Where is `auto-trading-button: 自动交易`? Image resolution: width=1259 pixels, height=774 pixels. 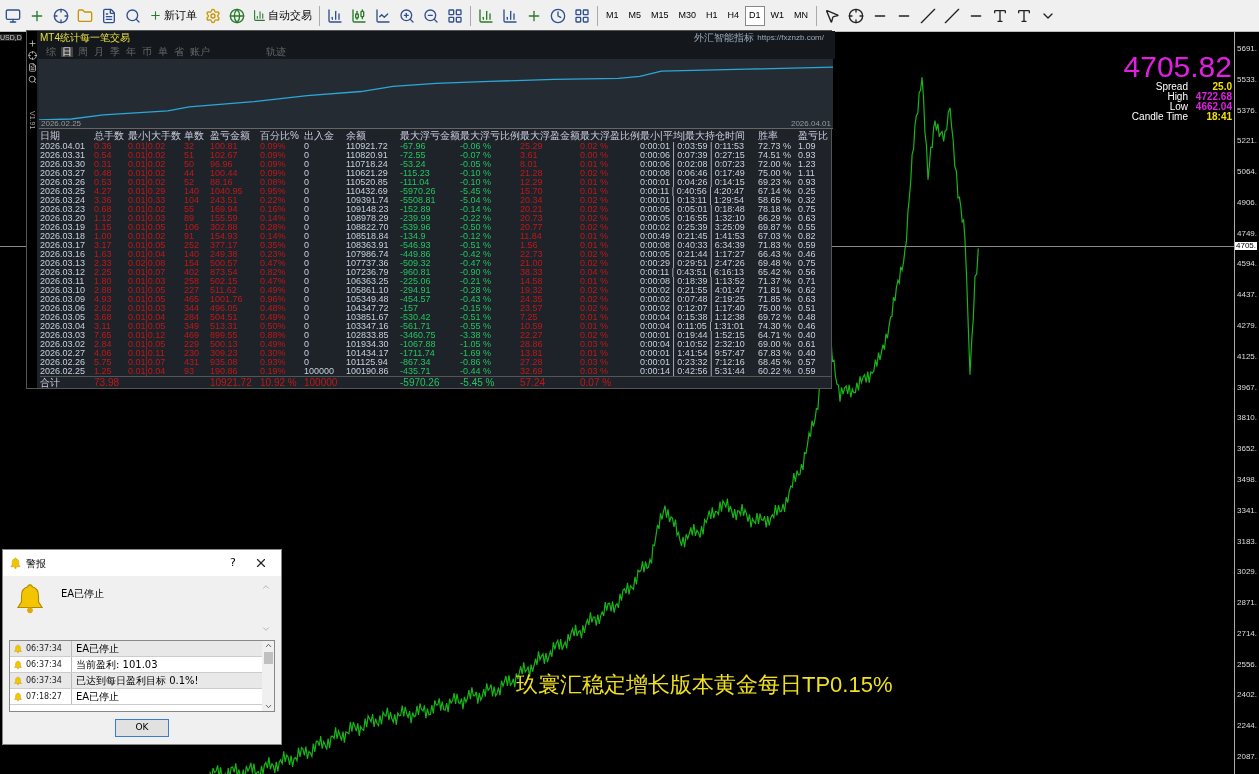
auto-trading-button: 自动交易 is located at coordinates (282, 15).